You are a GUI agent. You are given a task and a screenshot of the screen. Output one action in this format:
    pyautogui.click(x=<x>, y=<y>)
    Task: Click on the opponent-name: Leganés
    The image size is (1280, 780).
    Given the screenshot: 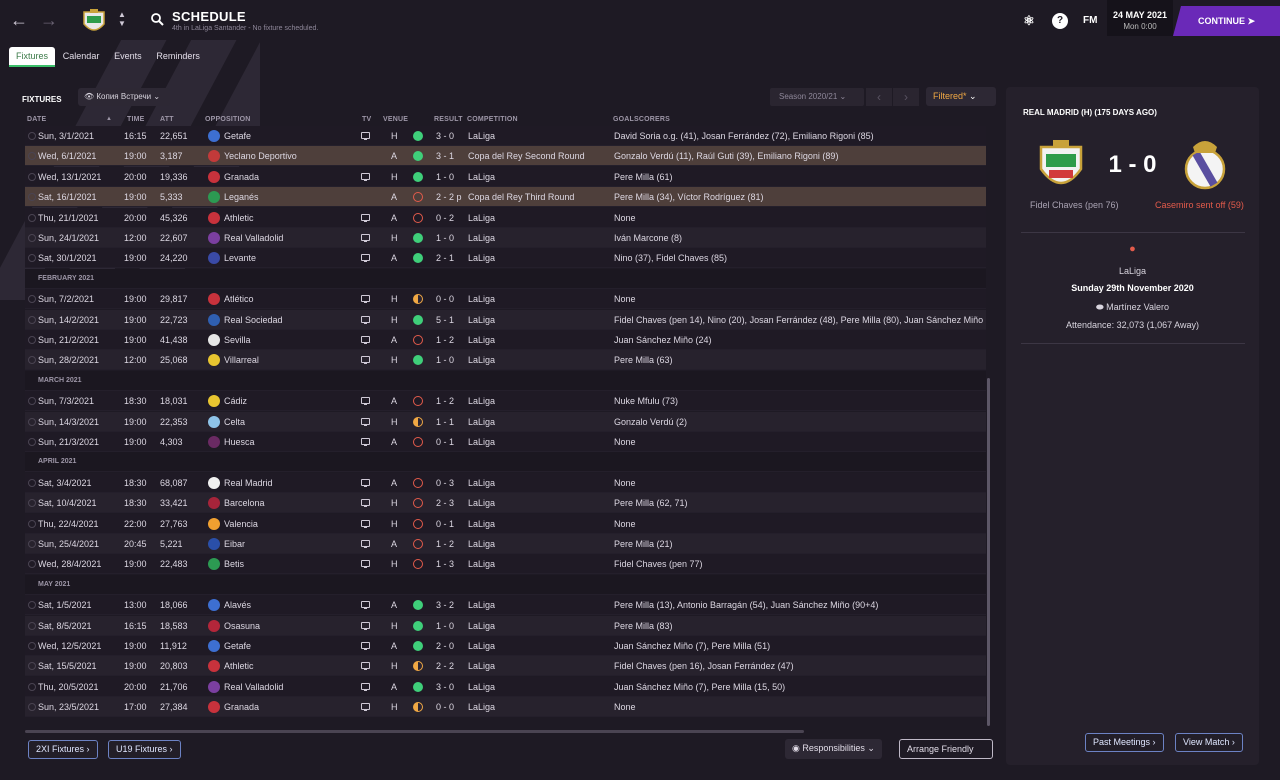 What is the action you would take?
    pyautogui.click(x=241, y=197)
    